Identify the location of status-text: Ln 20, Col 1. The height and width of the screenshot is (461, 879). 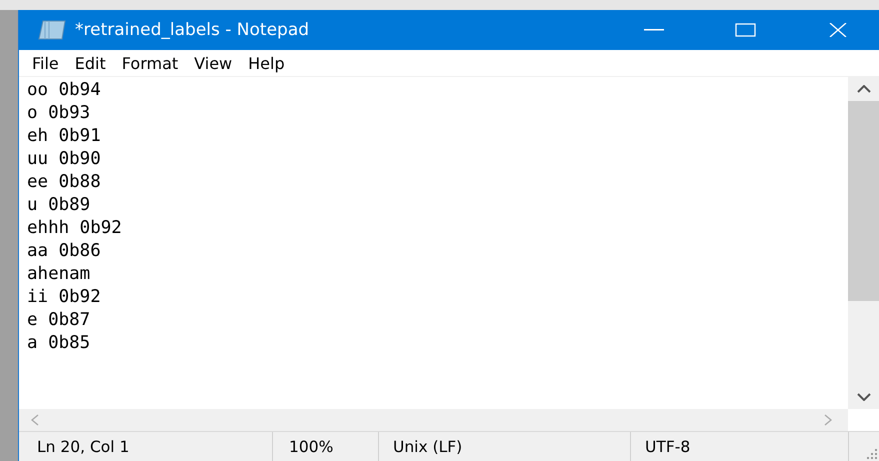
(146, 446).